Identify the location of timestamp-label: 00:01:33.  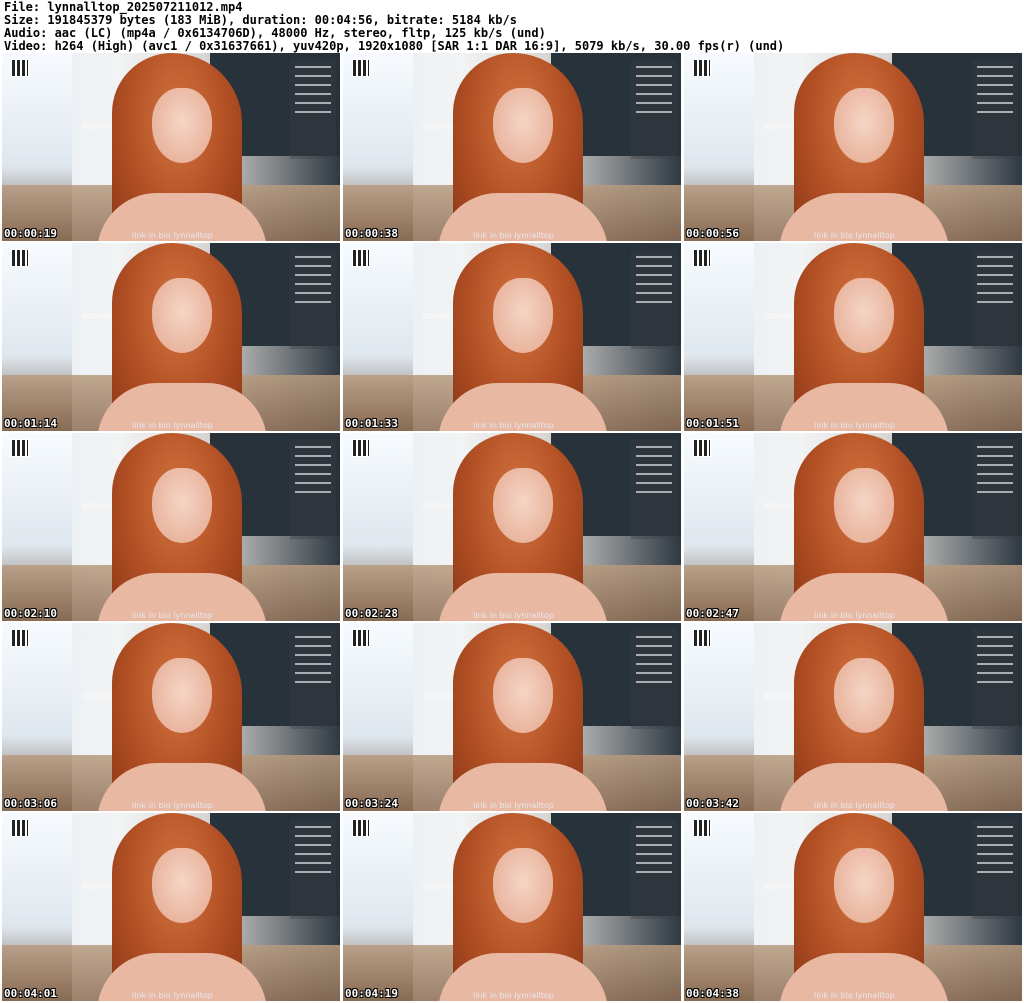
(371, 423).